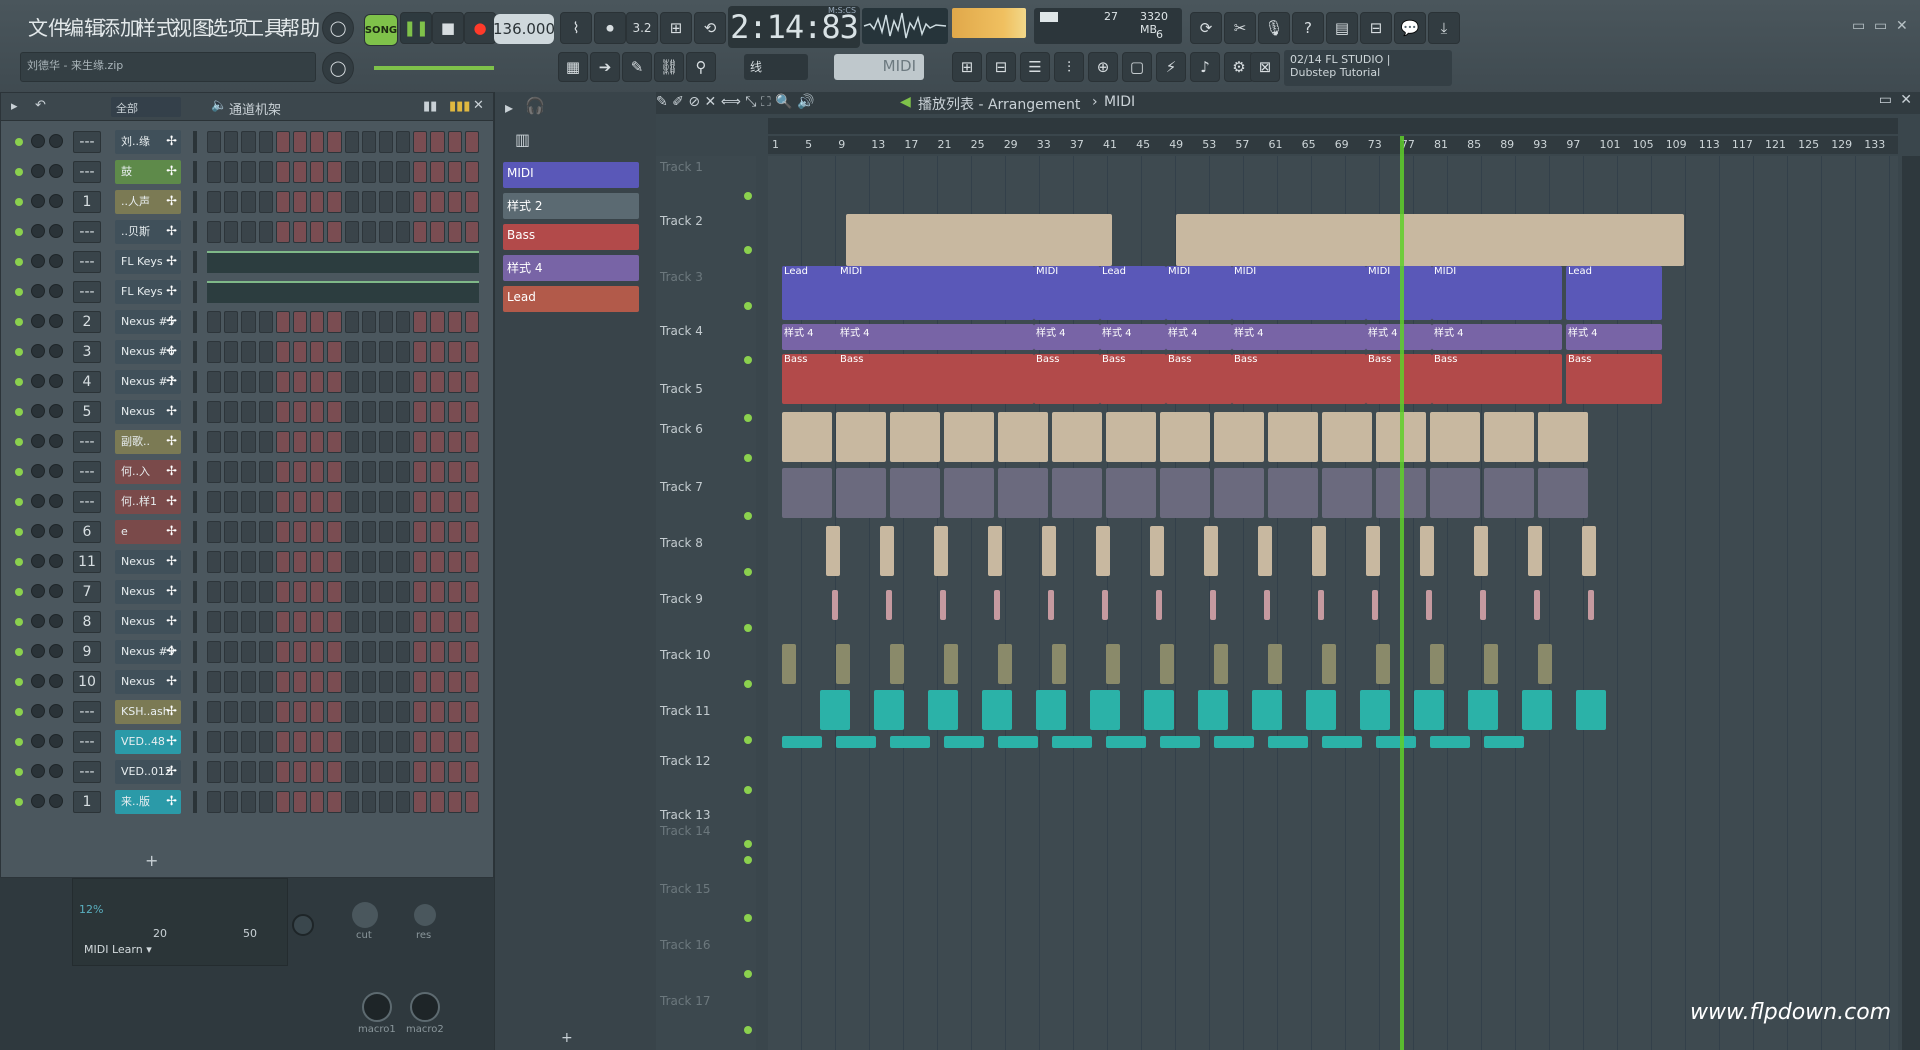 This screenshot has width=1920, height=1050. Describe the element at coordinates (459, 106) in the screenshot. I see `step-icon: ▮▮▮` at that location.